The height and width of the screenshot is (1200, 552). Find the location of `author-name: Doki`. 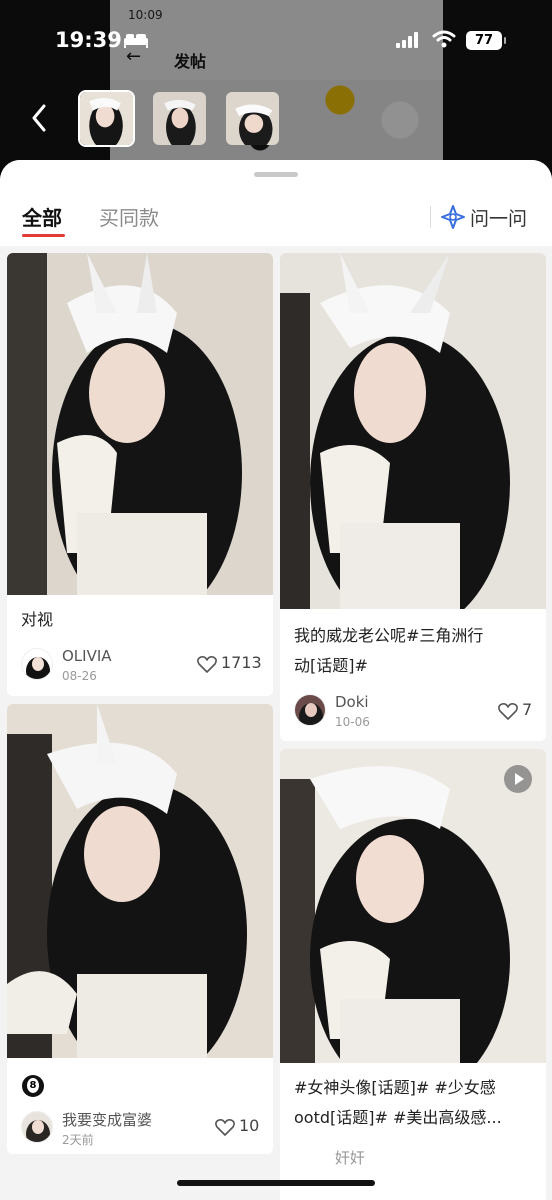

author-name: Doki is located at coordinates (352, 702).